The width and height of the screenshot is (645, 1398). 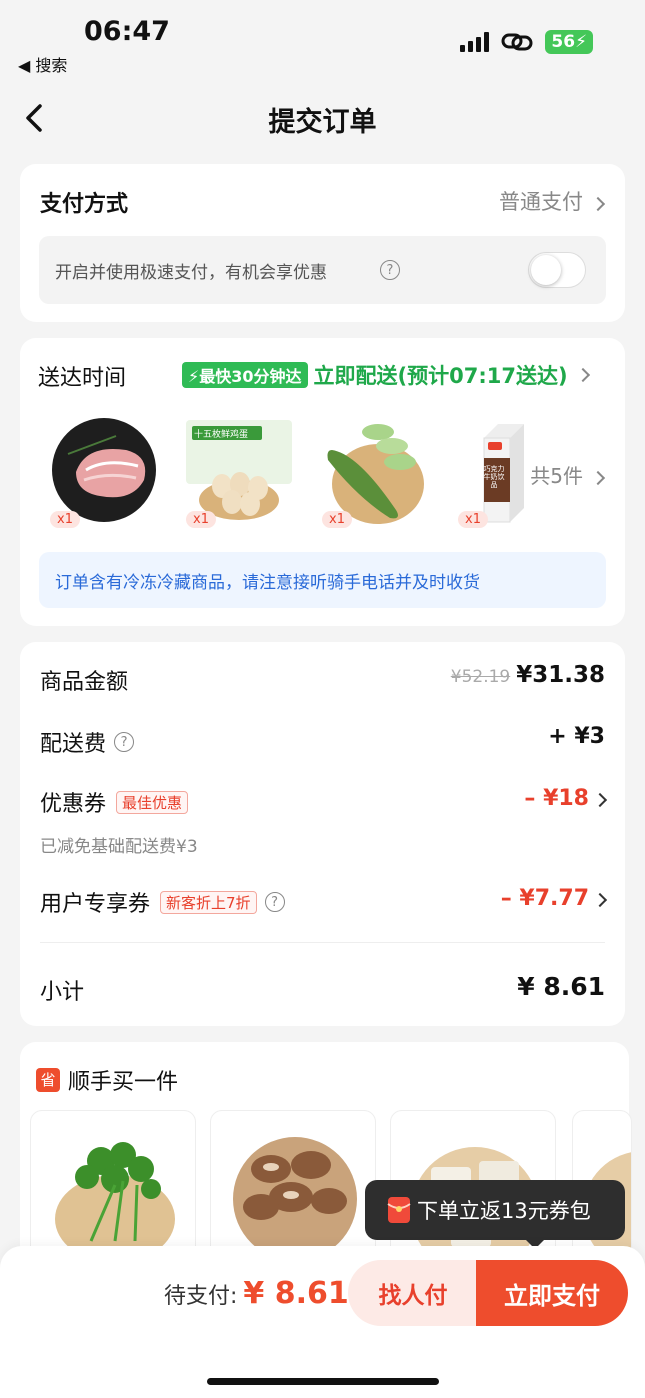 I want to click on status-bar: 06:47 ◀ 搜索 56⚡, so click(x=322, y=40).